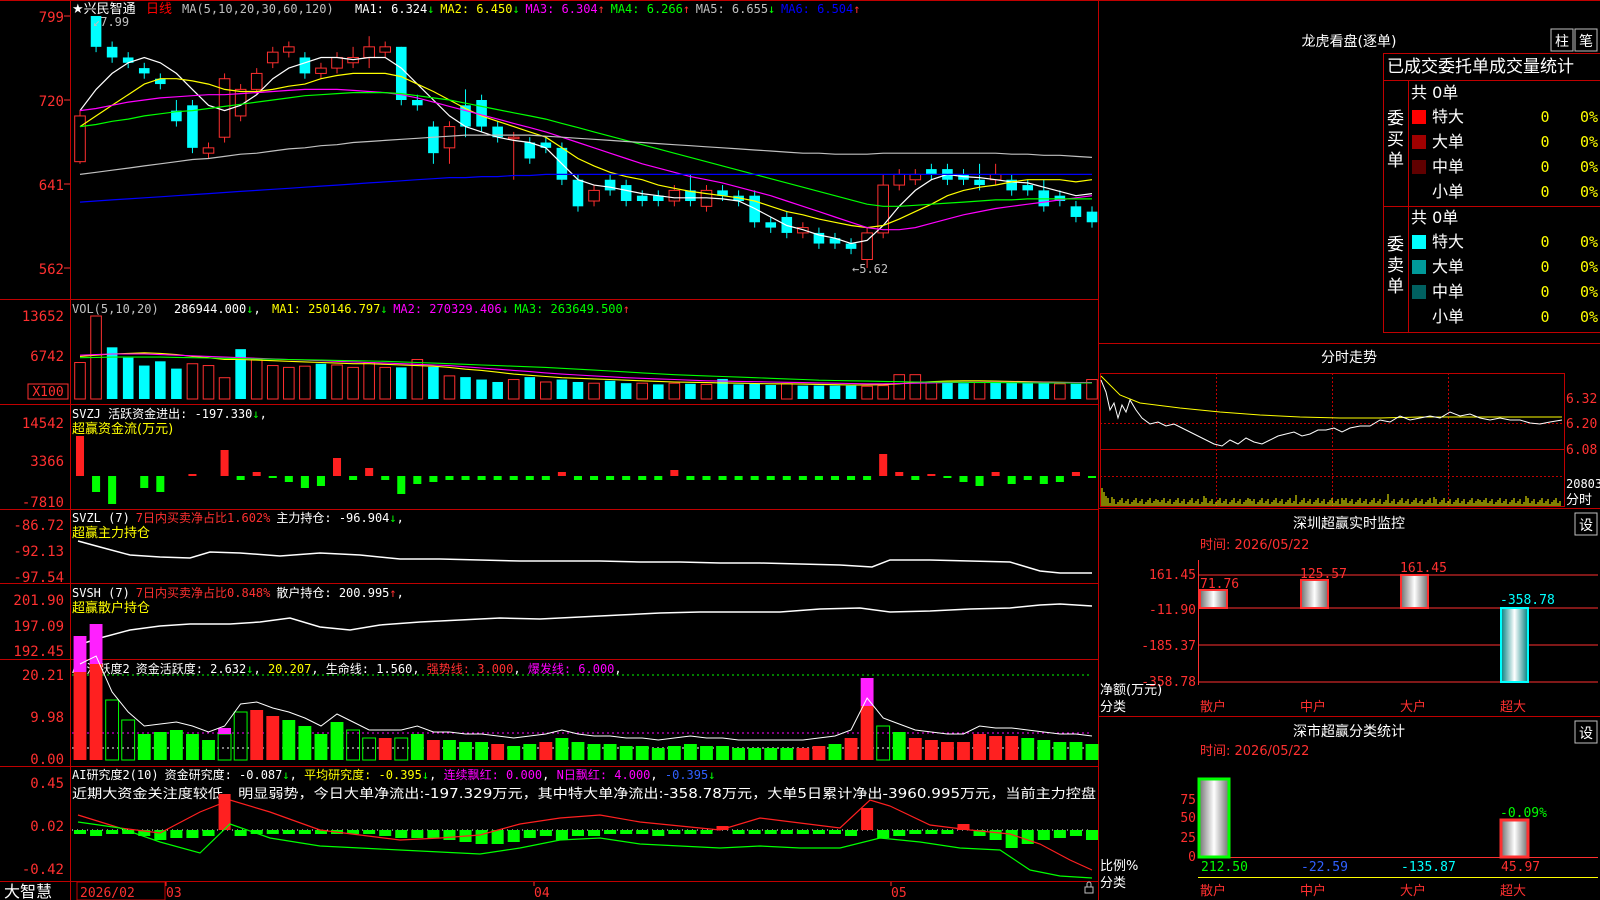  I want to click on monitor-value-mid: 125.57, so click(1323, 574).